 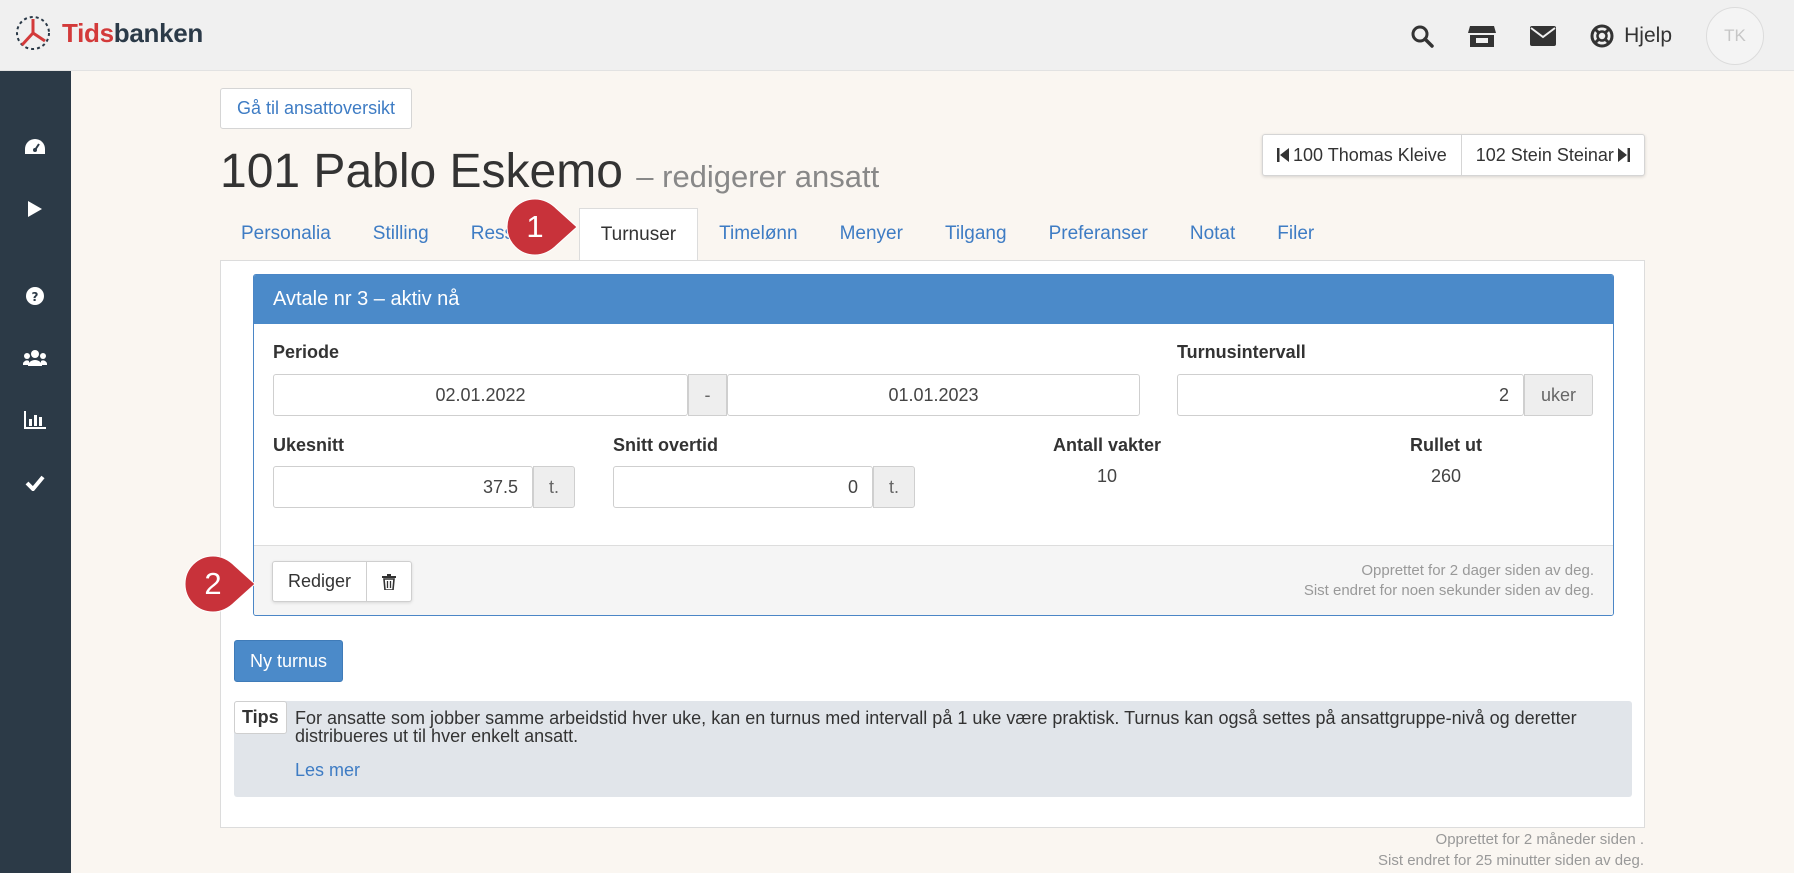 What do you see at coordinates (638, 234) in the screenshot?
I see `tab-turnuser: Turnuser` at bounding box center [638, 234].